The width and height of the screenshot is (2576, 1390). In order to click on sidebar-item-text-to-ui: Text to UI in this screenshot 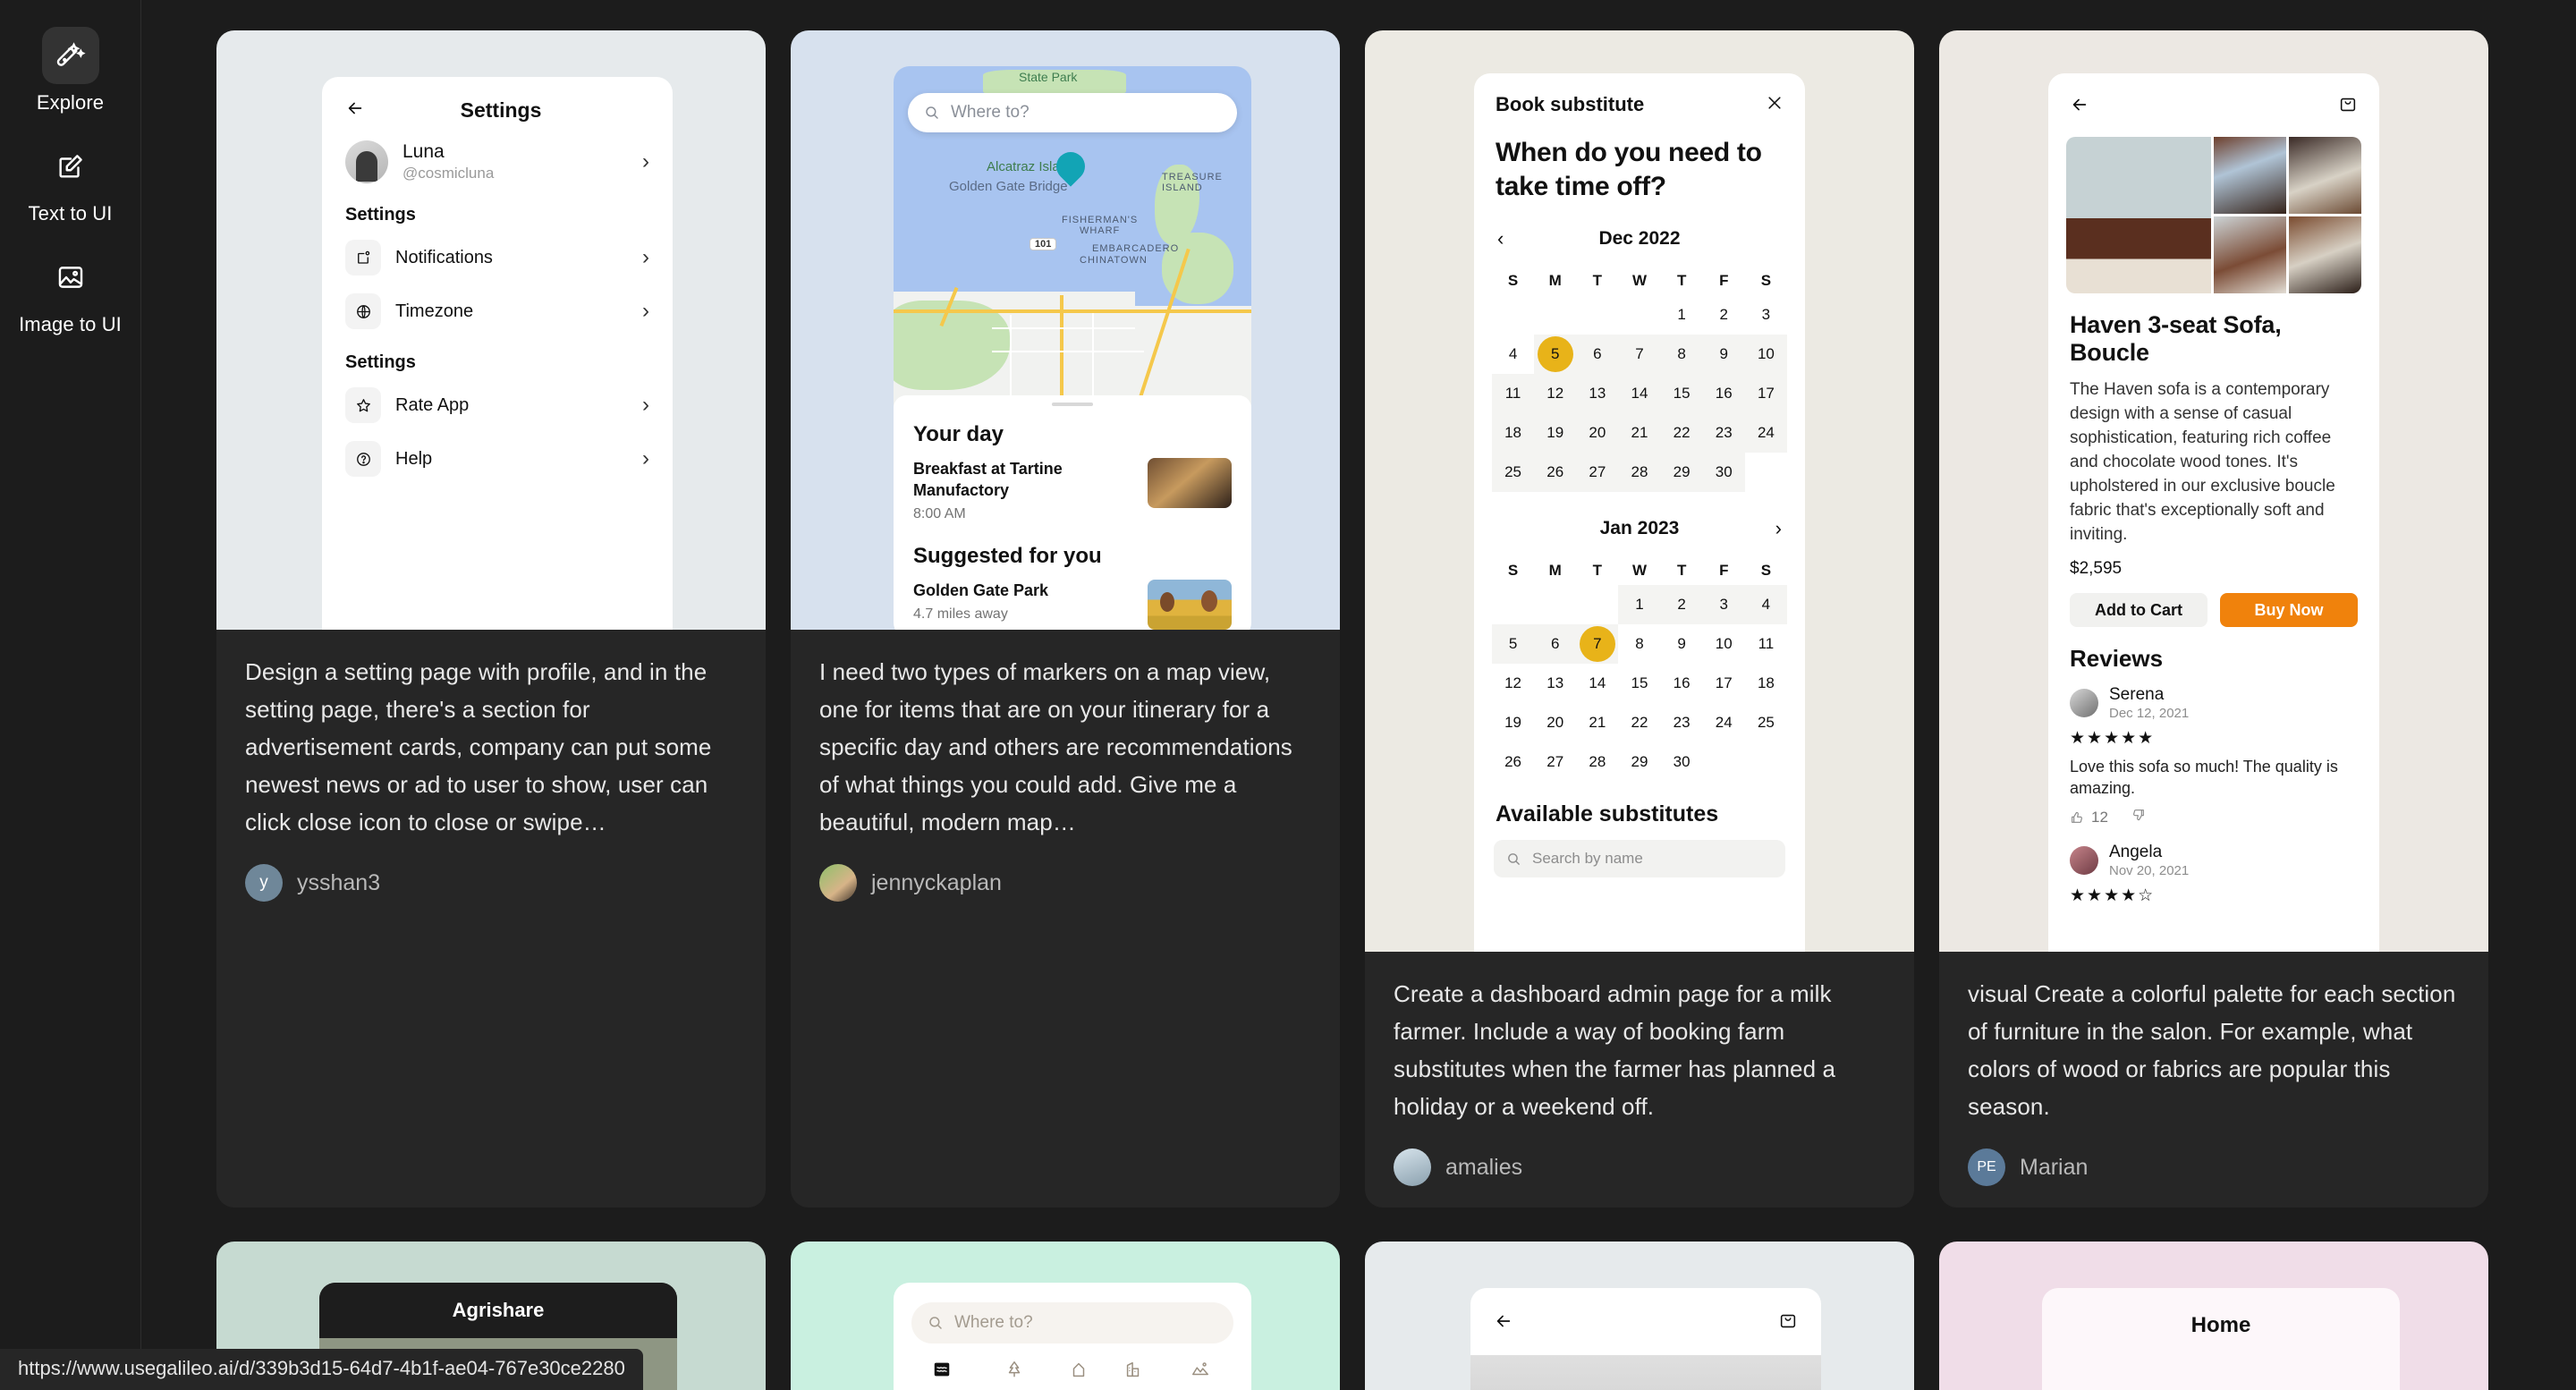, I will do `click(71, 185)`.